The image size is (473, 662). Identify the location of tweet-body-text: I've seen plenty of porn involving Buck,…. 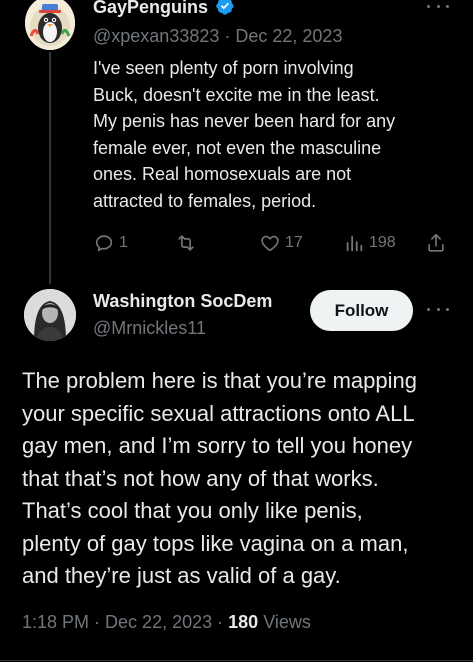
(244, 134).